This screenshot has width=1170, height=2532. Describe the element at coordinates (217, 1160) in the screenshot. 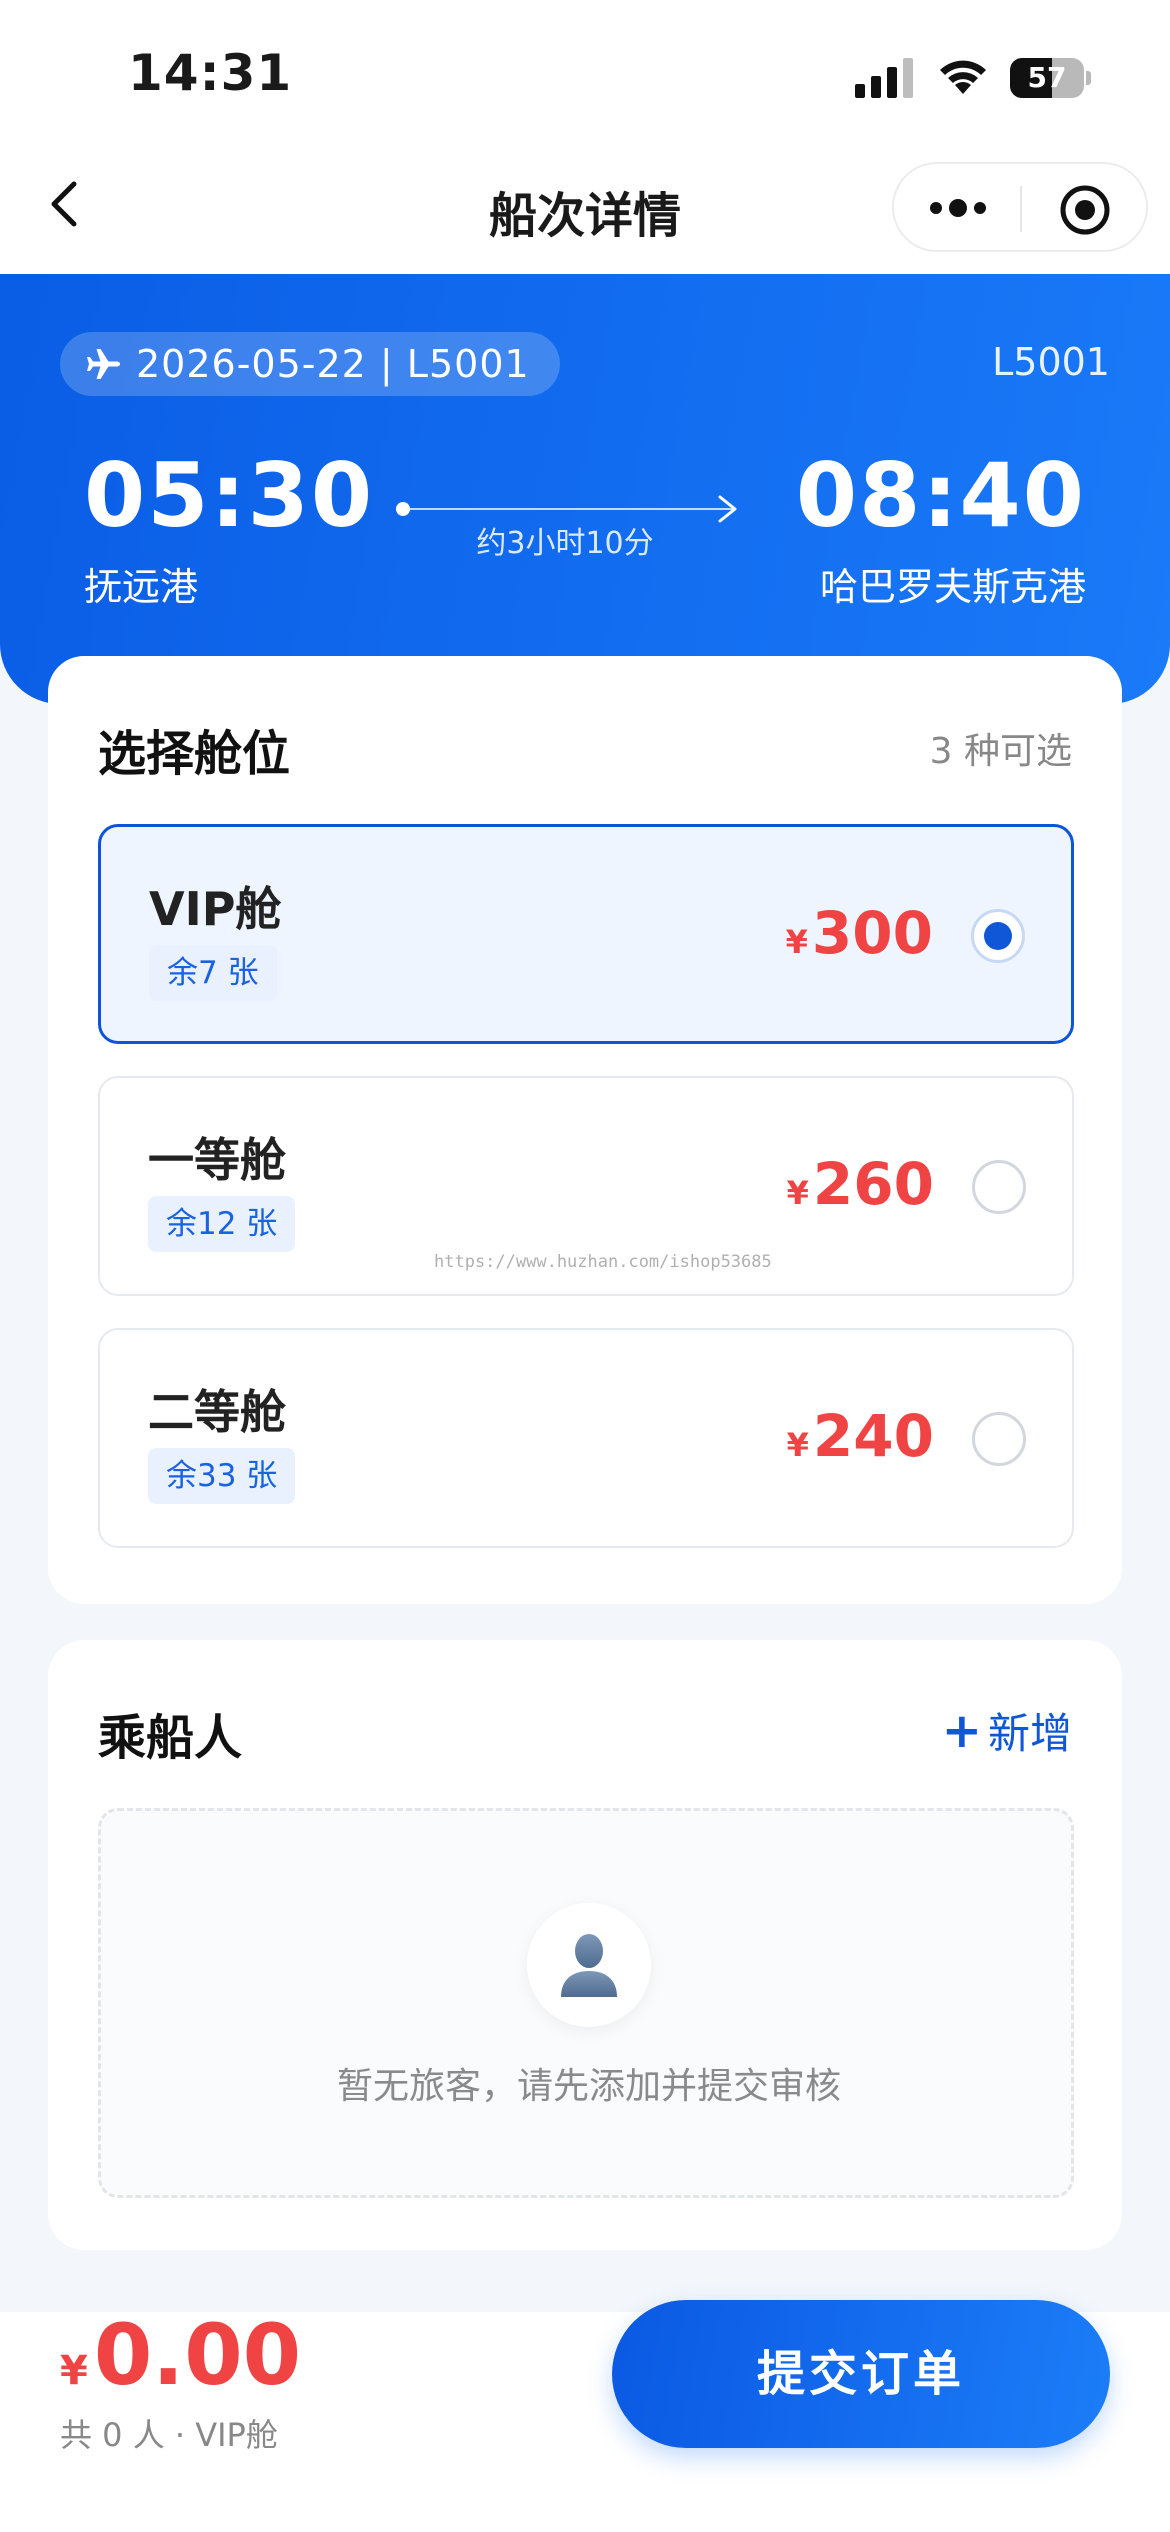

I see `cabin-name: 一等舱` at that location.